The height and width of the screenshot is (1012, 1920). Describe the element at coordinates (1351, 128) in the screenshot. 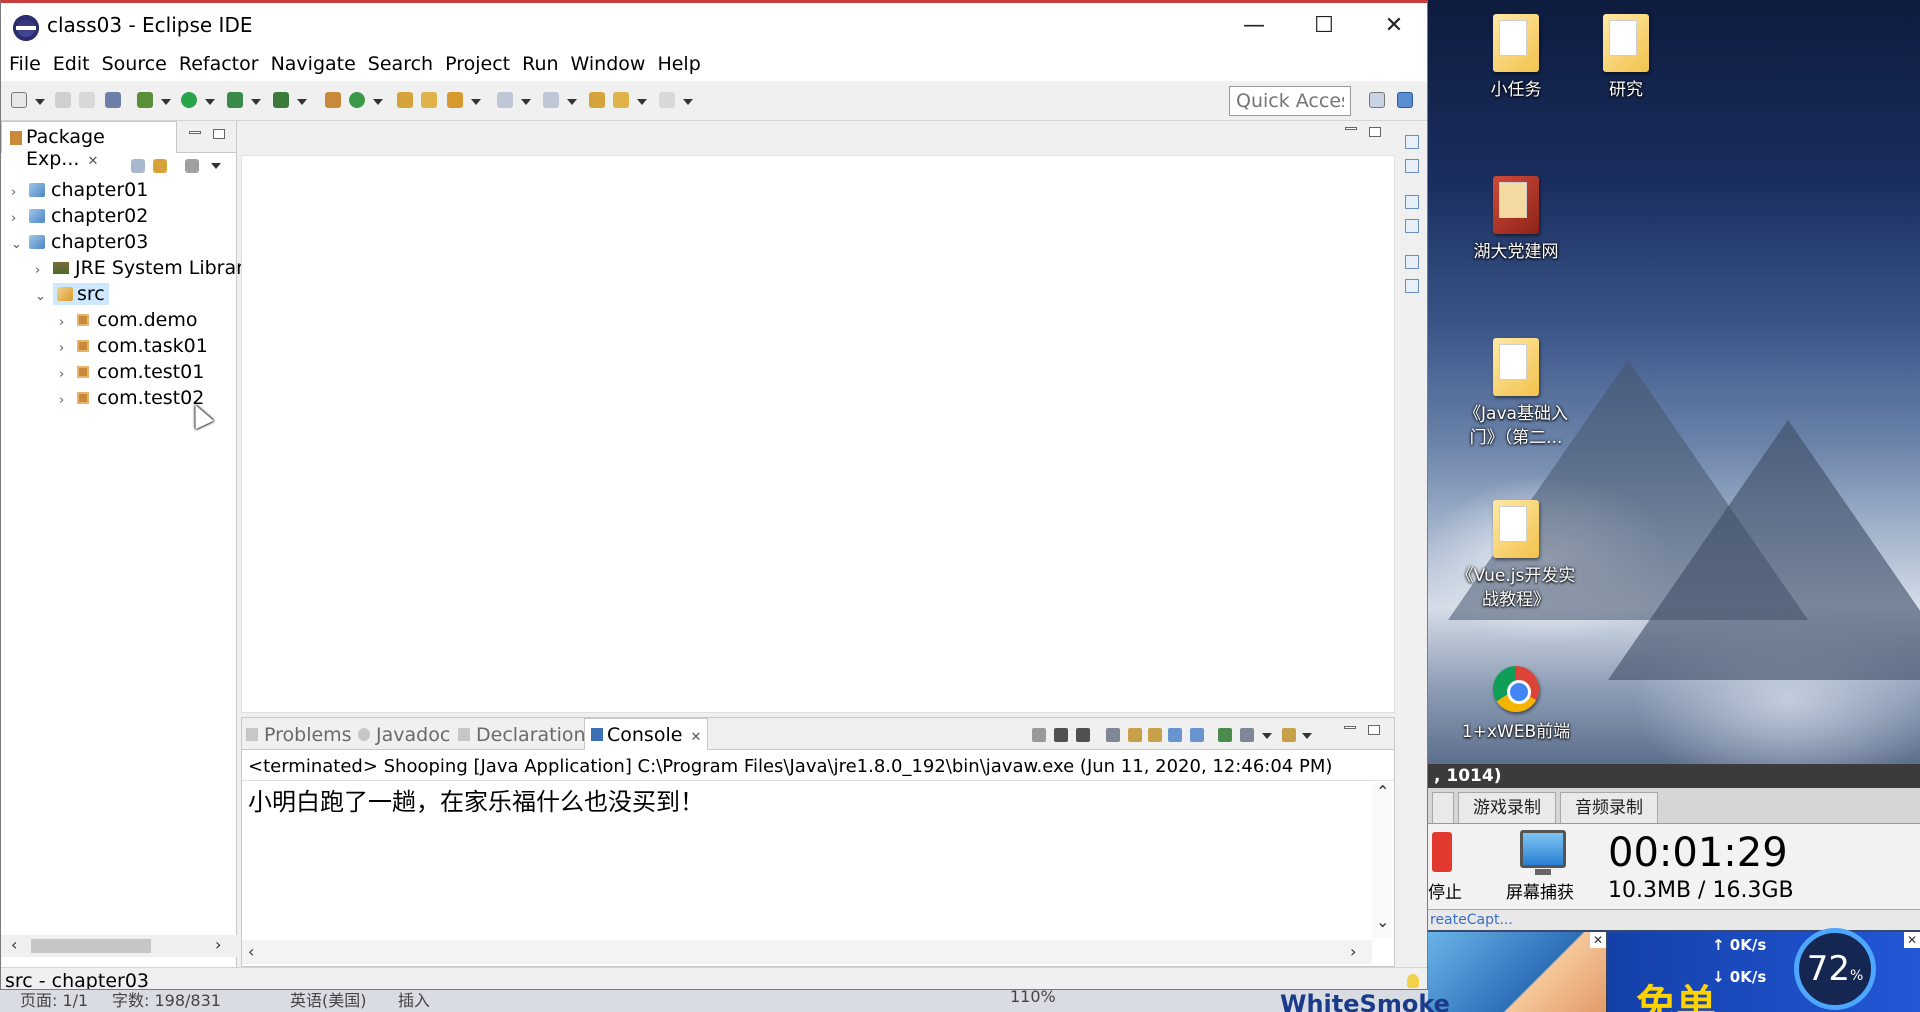

I see `minimize-editor-icon` at that location.